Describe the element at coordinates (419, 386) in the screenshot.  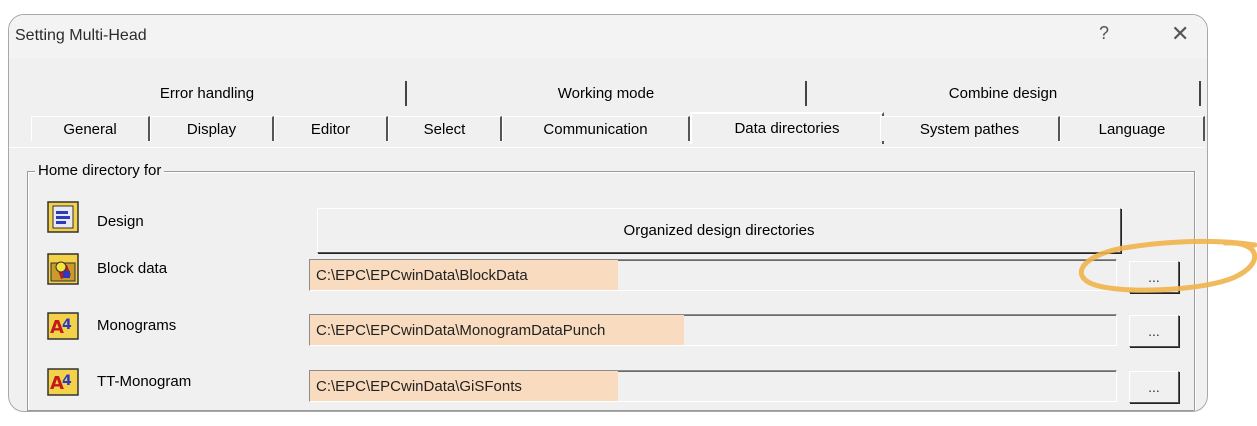
I see `tt-monogram-path: C:\EPC\EPCwinData\GiSFonts` at that location.